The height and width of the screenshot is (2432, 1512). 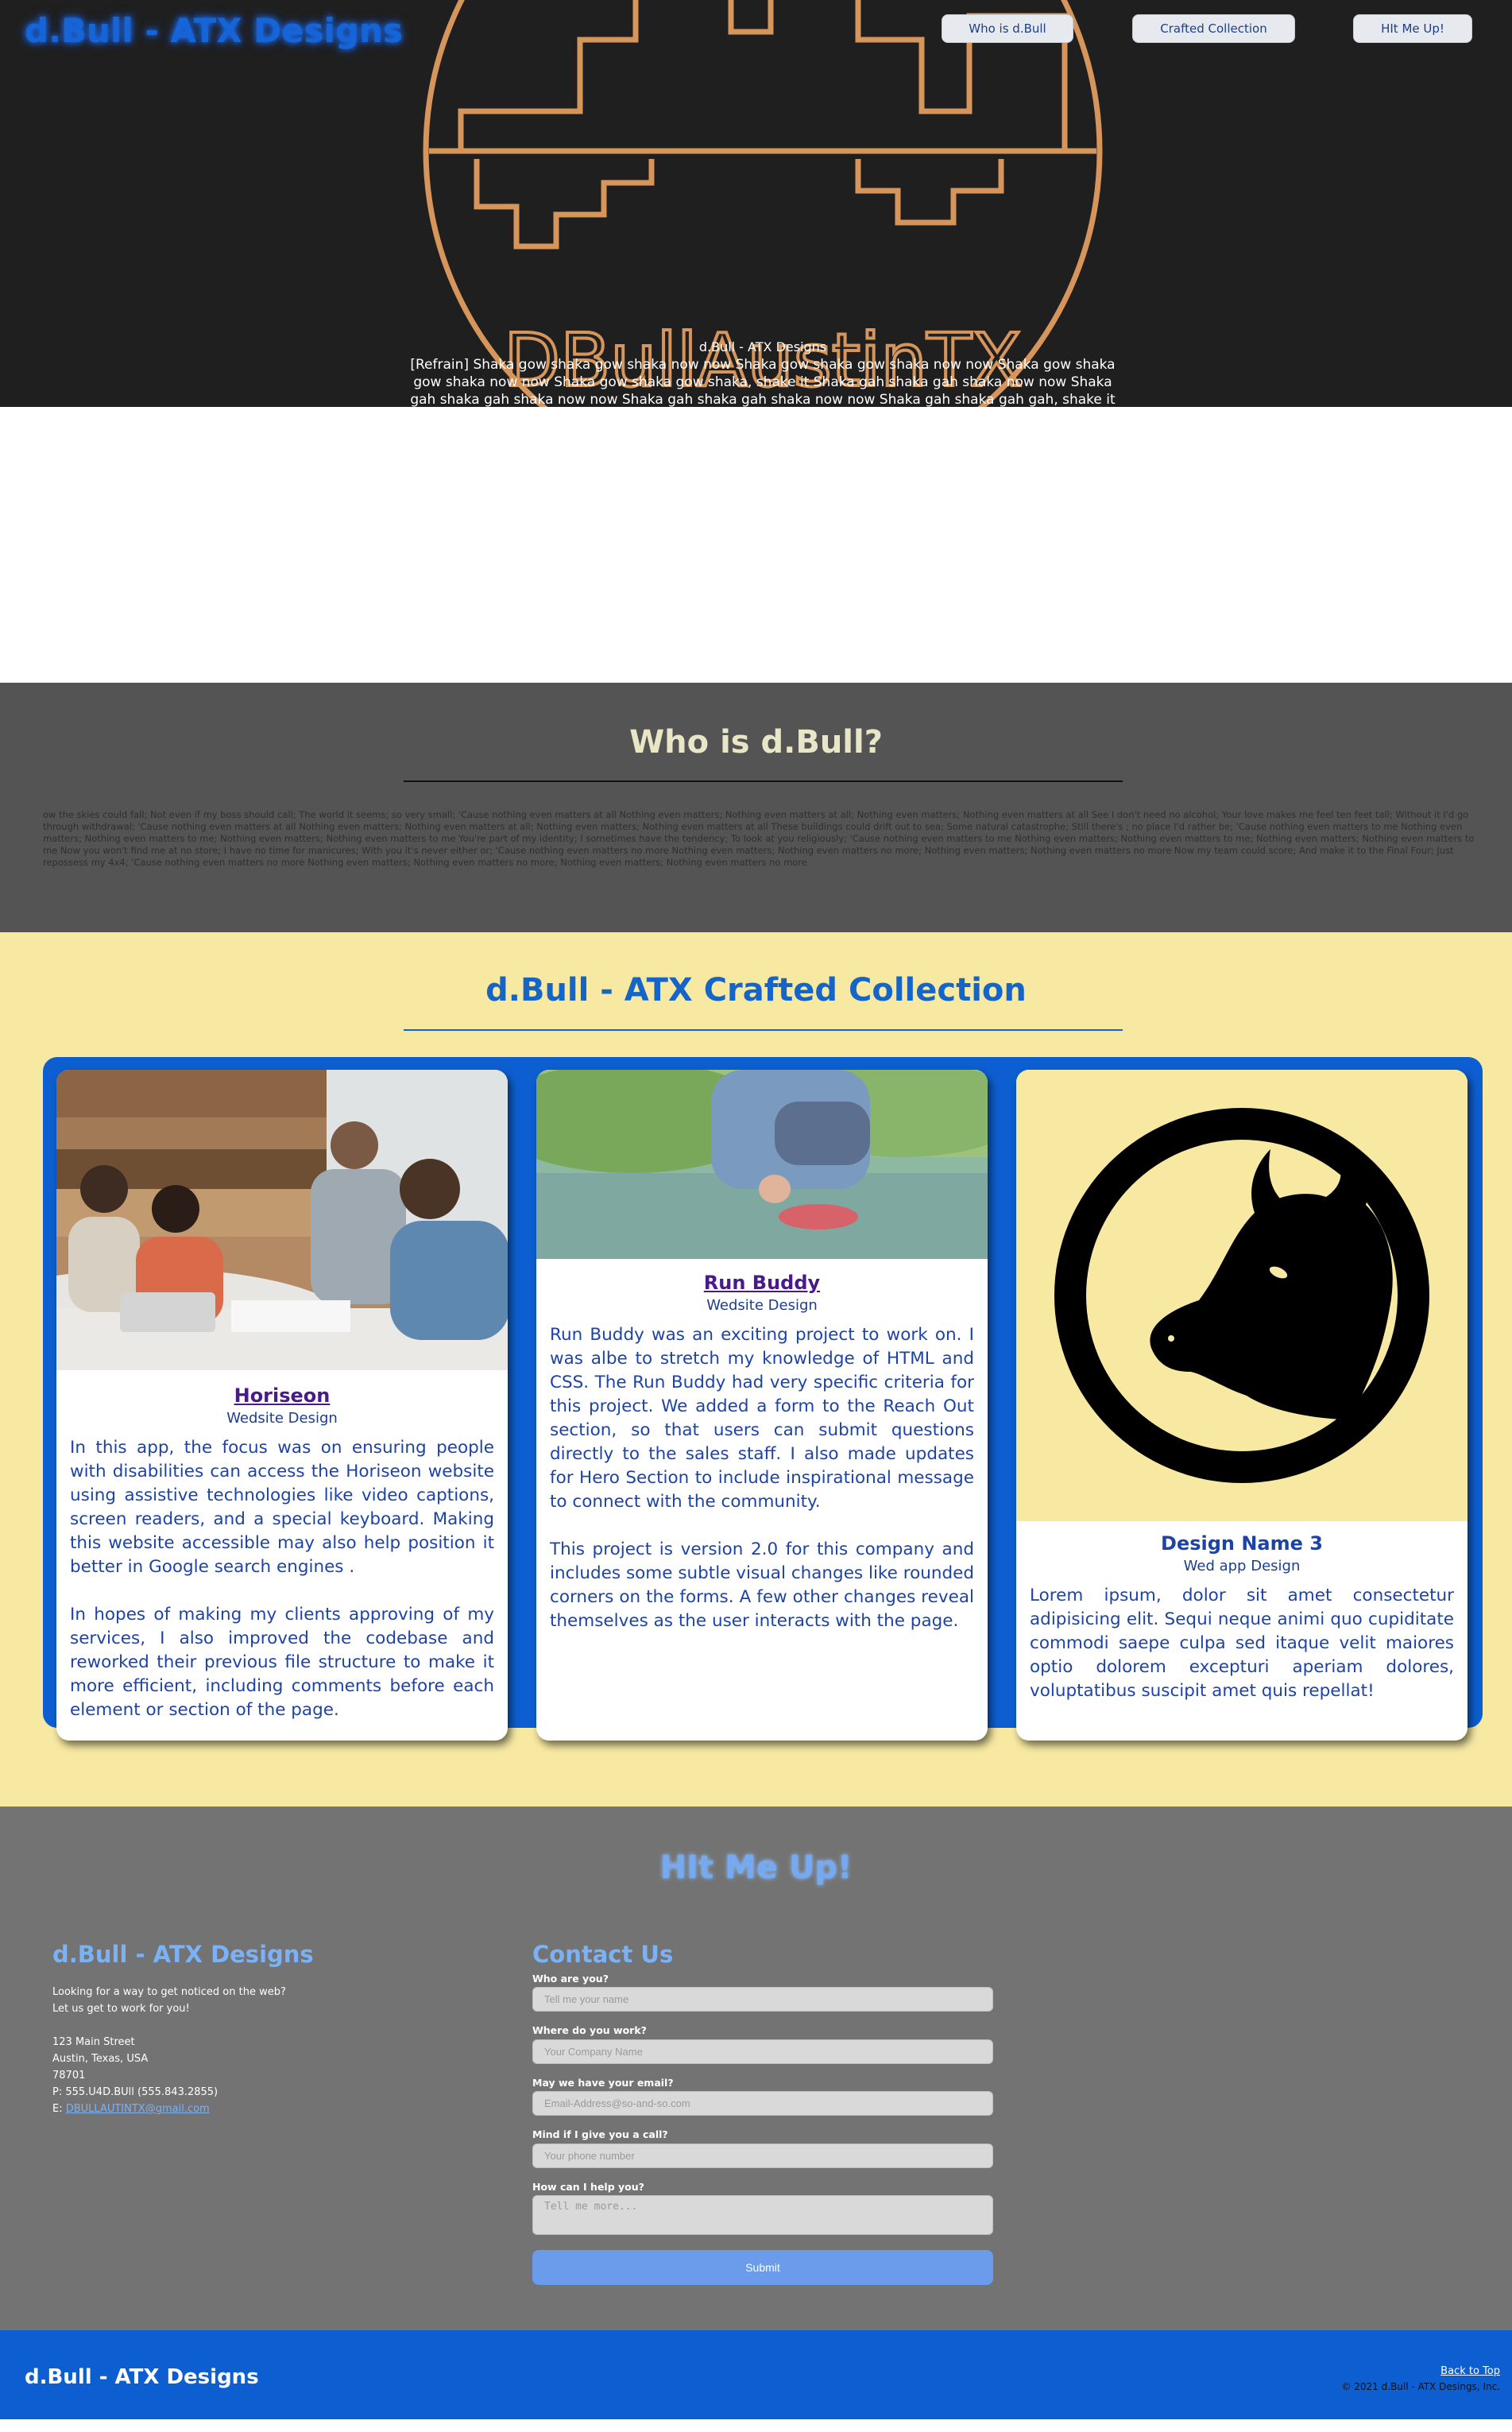 I want to click on company-input: Your Company Name, so click(x=762, y=2051).